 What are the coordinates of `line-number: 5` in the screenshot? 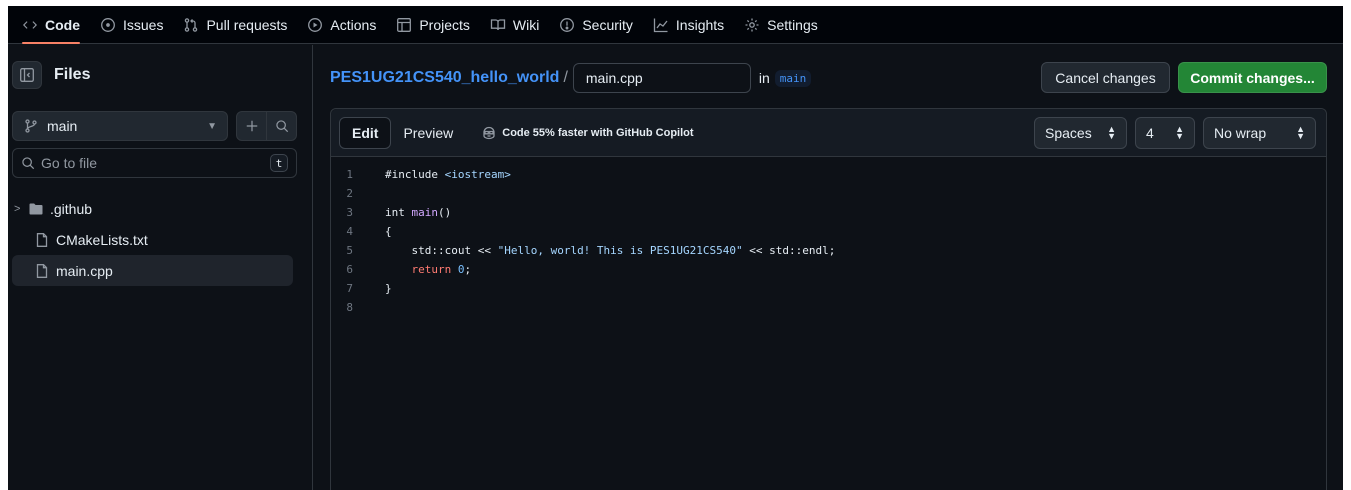 It's located at (349, 250).